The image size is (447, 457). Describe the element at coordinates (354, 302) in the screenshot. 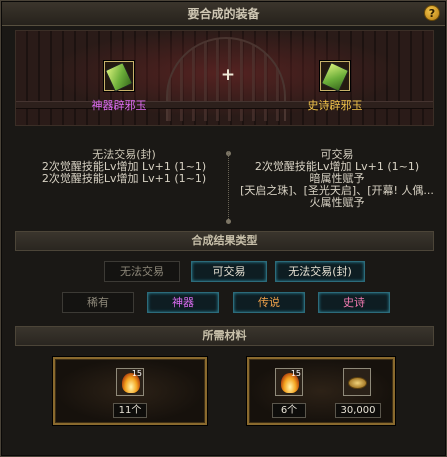

I see `grade-epic: 史诗` at that location.